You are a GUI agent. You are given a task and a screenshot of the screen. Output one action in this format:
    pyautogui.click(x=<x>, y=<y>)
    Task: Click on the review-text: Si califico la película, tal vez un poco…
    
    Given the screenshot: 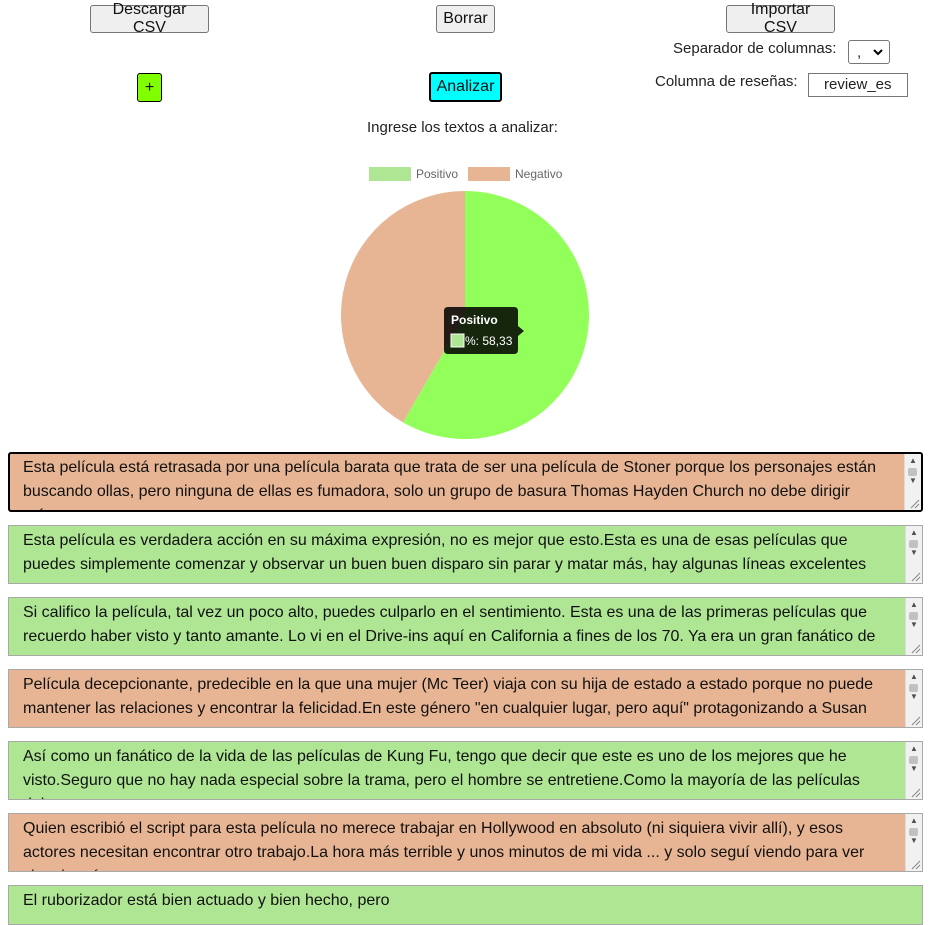 What is the action you would take?
    pyautogui.click(x=449, y=624)
    